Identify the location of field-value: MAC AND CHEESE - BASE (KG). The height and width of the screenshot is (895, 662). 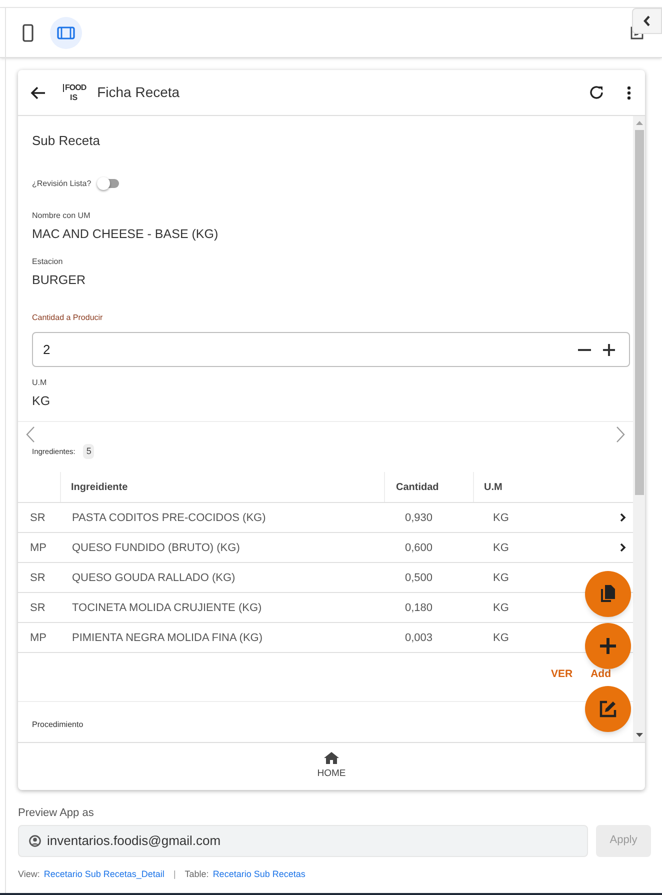
(126, 234).